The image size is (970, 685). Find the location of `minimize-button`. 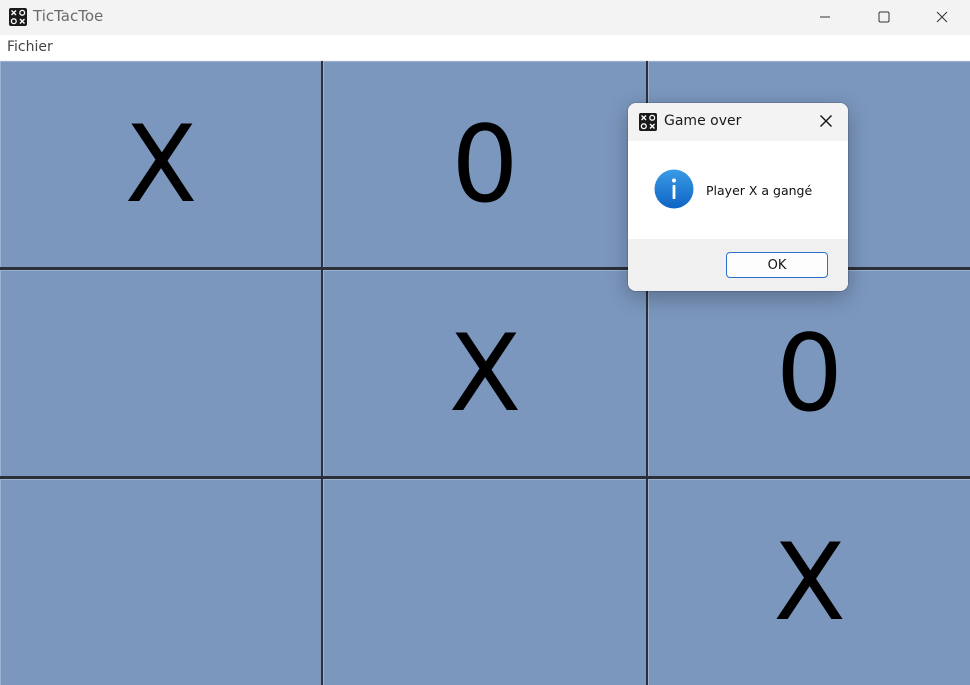

minimize-button is located at coordinates (825, 17).